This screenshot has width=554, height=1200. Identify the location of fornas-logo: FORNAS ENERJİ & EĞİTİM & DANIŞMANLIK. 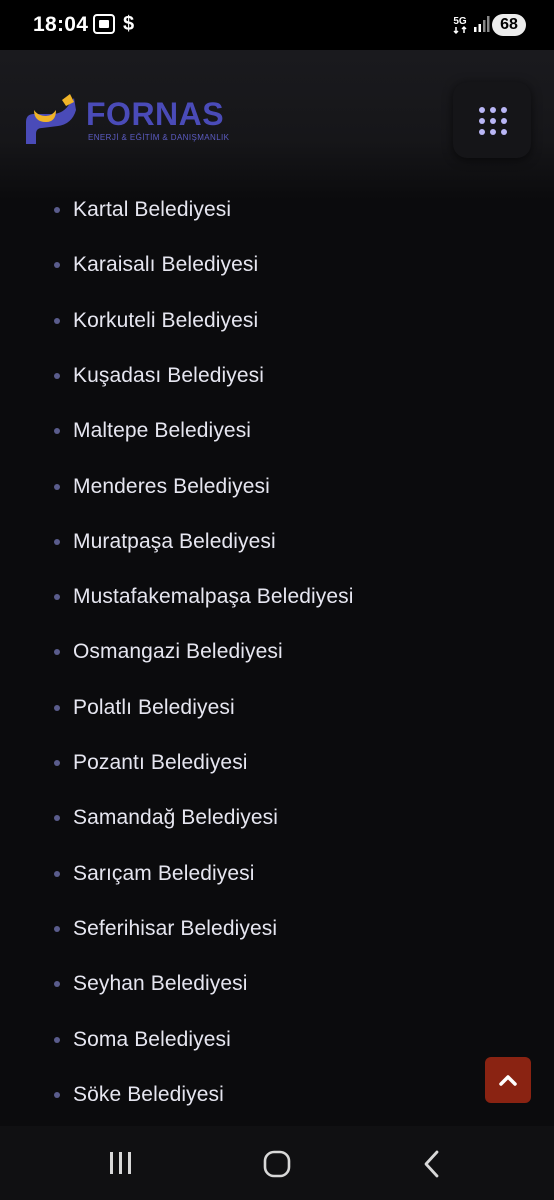
(125, 121).